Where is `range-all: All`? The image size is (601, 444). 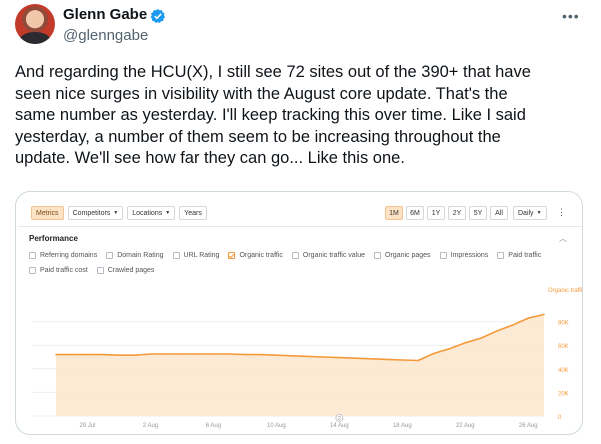
range-all: All is located at coordinates (499, 213).